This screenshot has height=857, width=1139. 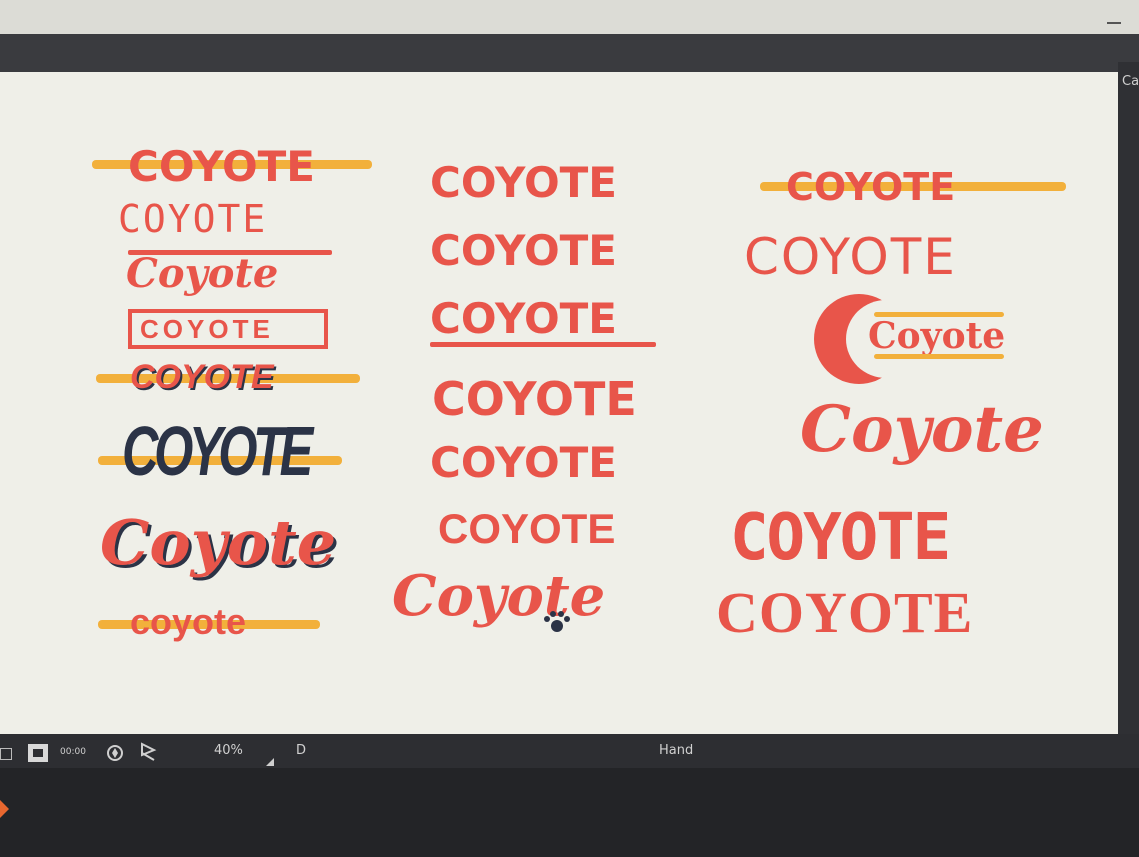 What do you see at coordinates (228, 750) in the screenshot?
I see `zoom-level: 40%` at bounding box center [228, 750].